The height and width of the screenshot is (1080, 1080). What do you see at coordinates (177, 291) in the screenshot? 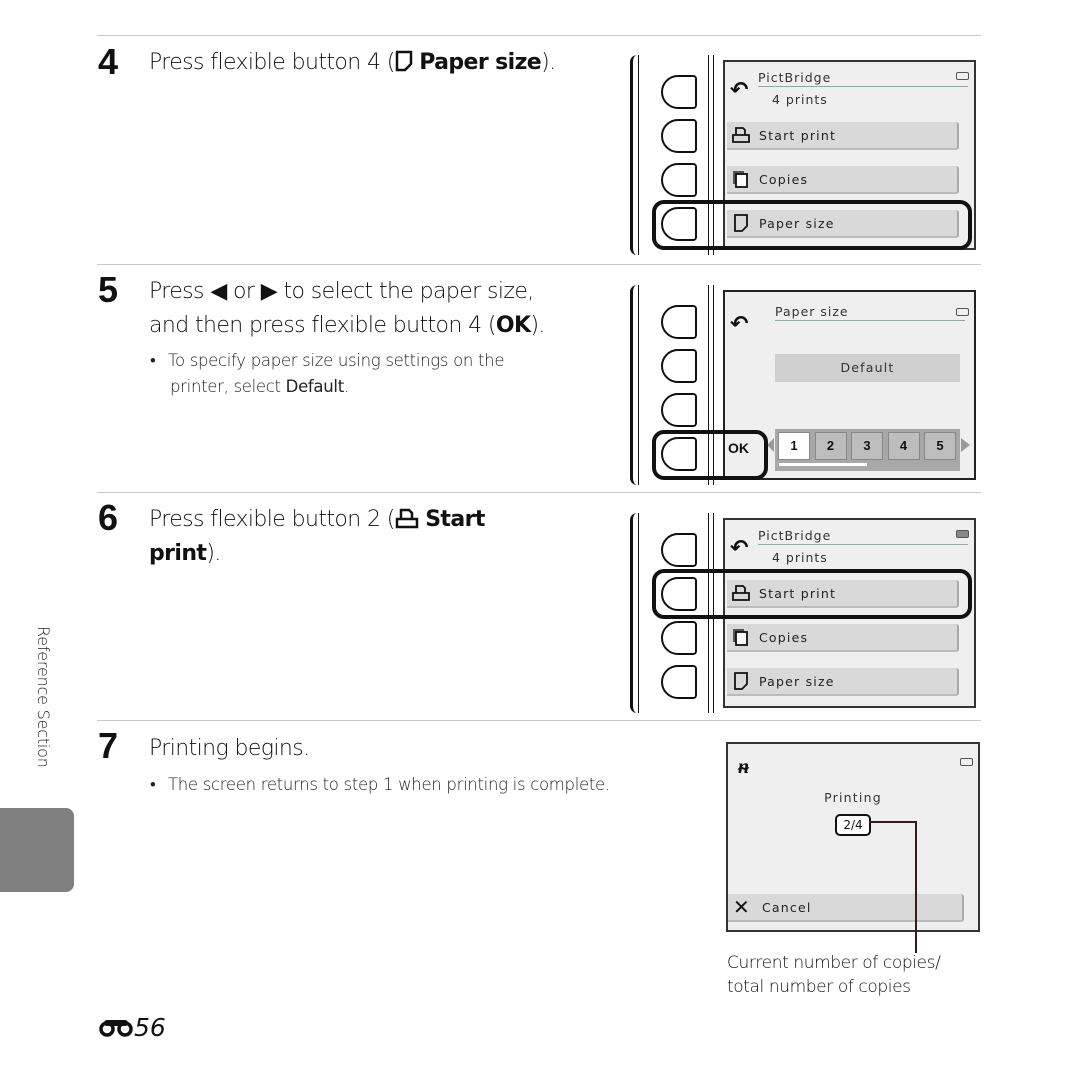
I see `step-text: Press` at bounding box center [177, 291].